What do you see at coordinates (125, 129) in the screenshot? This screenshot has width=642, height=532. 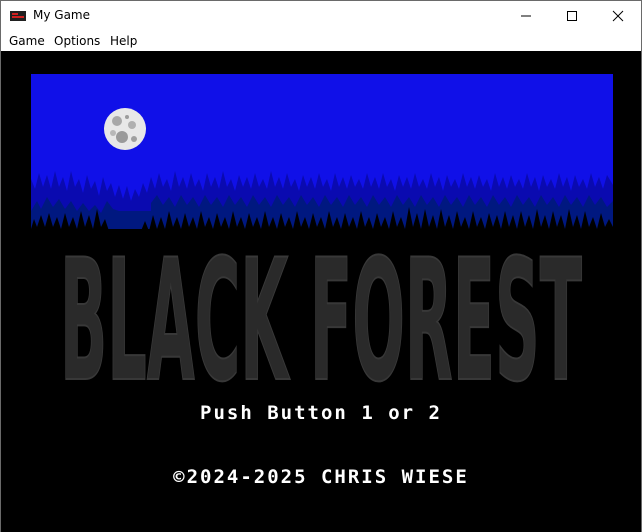 I see `moon-icon` at bounding box center [125, 129].